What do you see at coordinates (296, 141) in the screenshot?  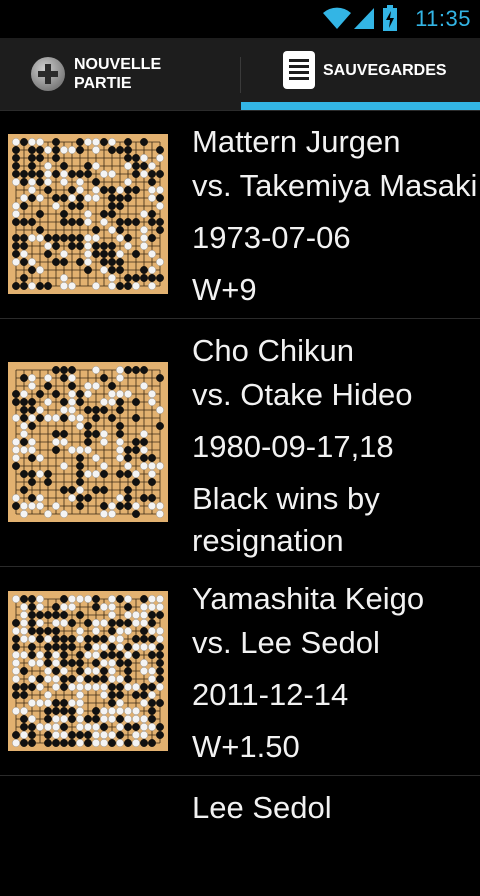 I see `player1-name: Mattern Jurgen` at bounding box center [296, 141].